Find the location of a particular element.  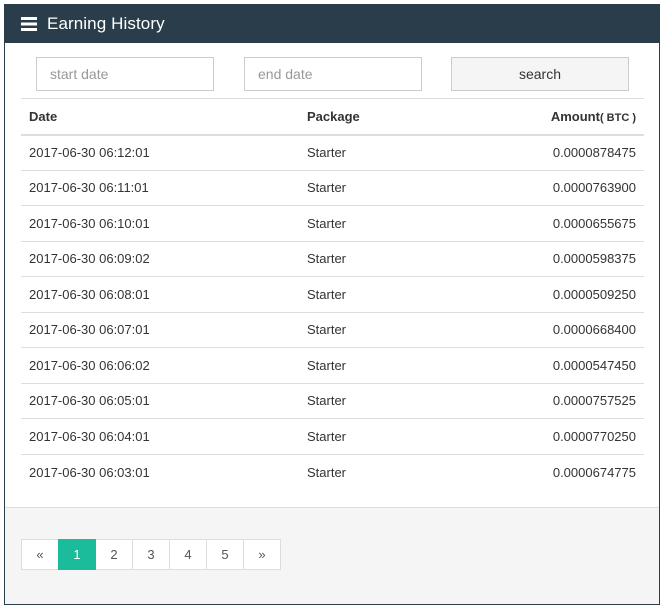

table-row: 2017-06-30 06:11:01 Starter 0.0000763900 is located at coordinates (332, 188).